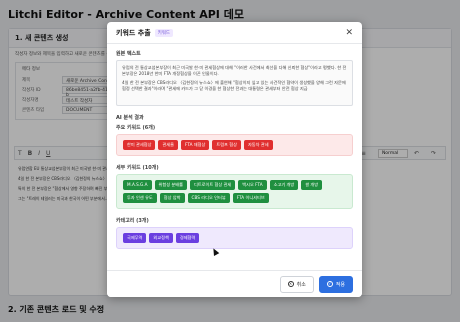 This screenshot has height=322, width=460. I want to click on main-keywords-box: 한미 관세협상 관세율 FTA 재협상 트럼프 협상 자동차 관세, so click(234, 145).